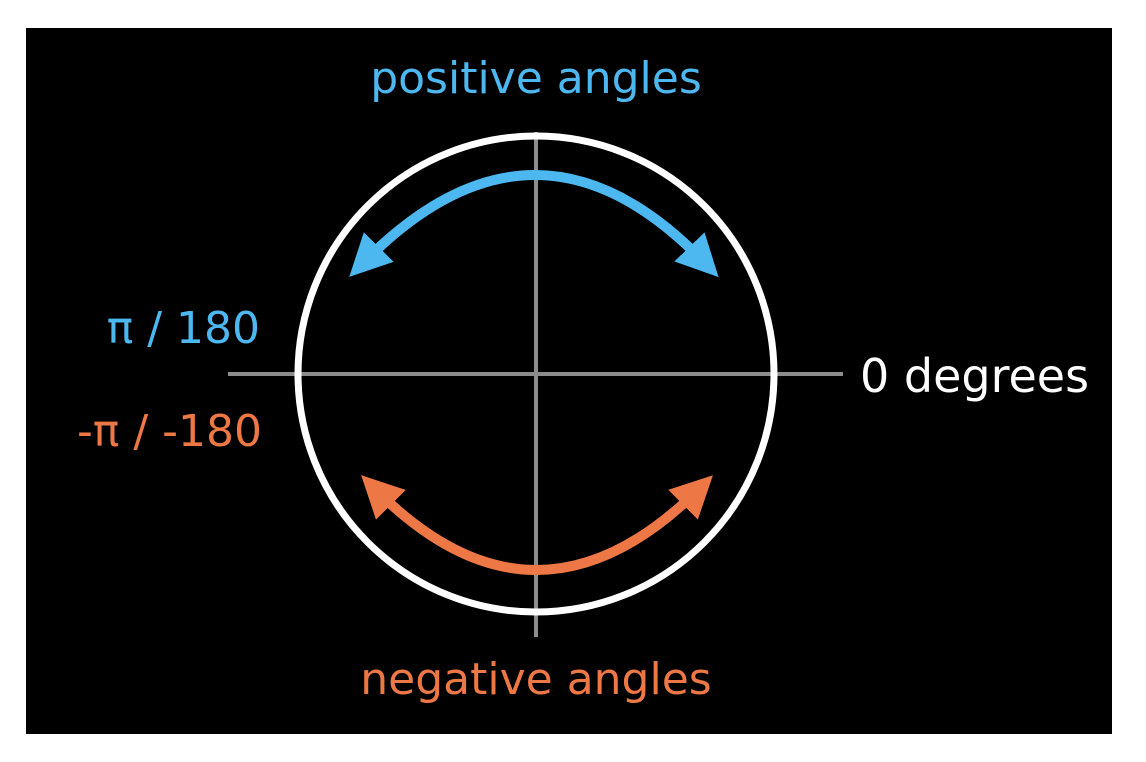 The height and width of the screenshot is (762, 1146). What do you see at coordinates (183, 328) in the screenshot?
I see `pi-positive-label: π / 180` at bounding box center [183, 328].